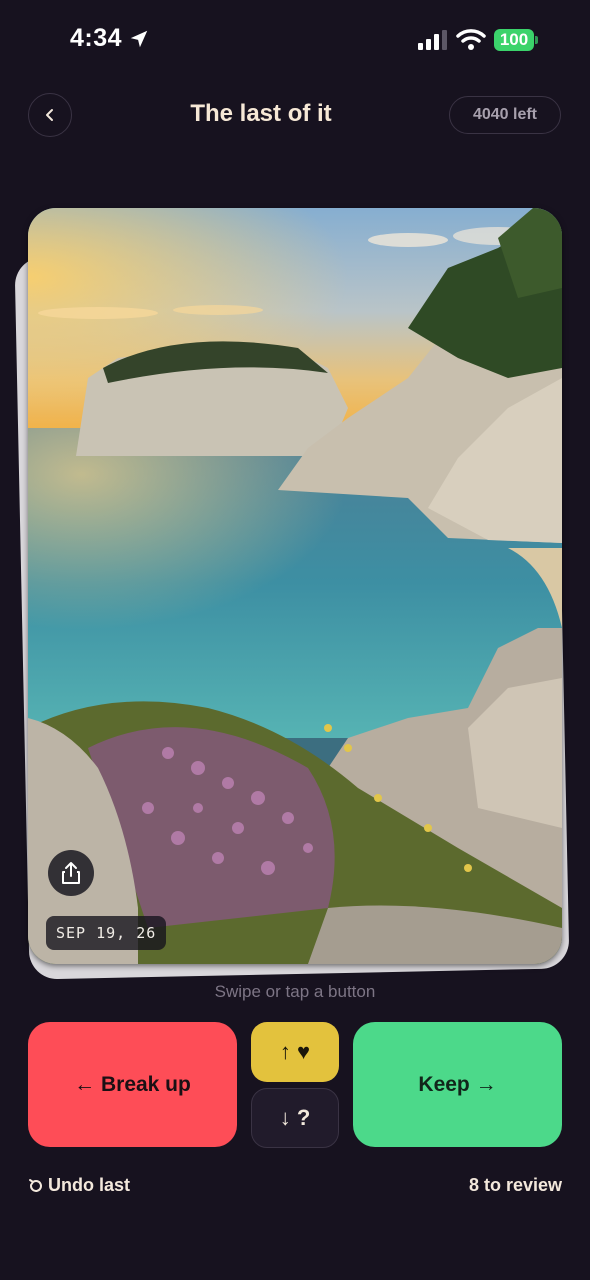  I want to click on undo-button: Undo last, so click(79, 1185).